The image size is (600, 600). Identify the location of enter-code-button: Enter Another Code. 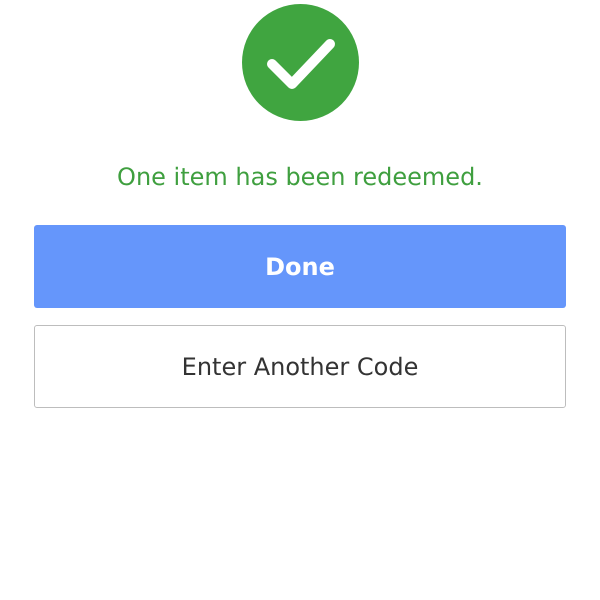
(300, 366).